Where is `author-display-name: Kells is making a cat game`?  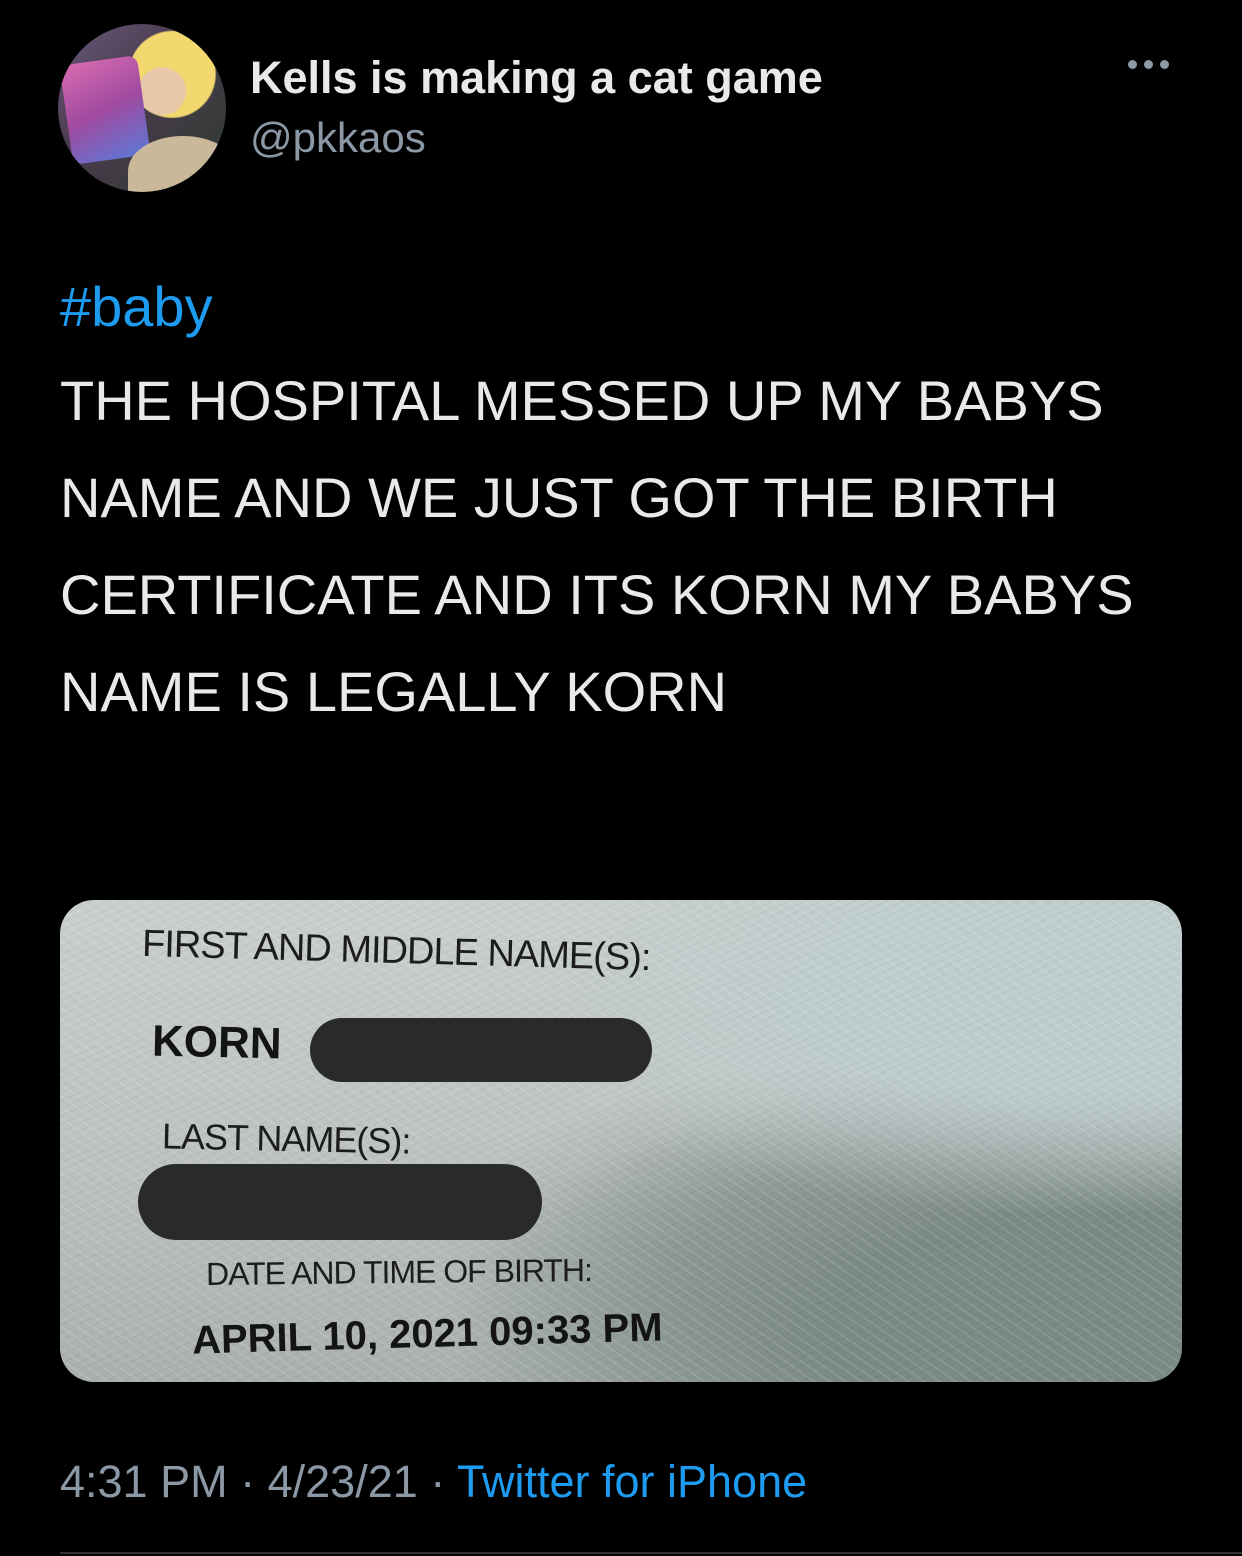 author-display-name: Kells is making a cat game is located at coordinates (536, 78).